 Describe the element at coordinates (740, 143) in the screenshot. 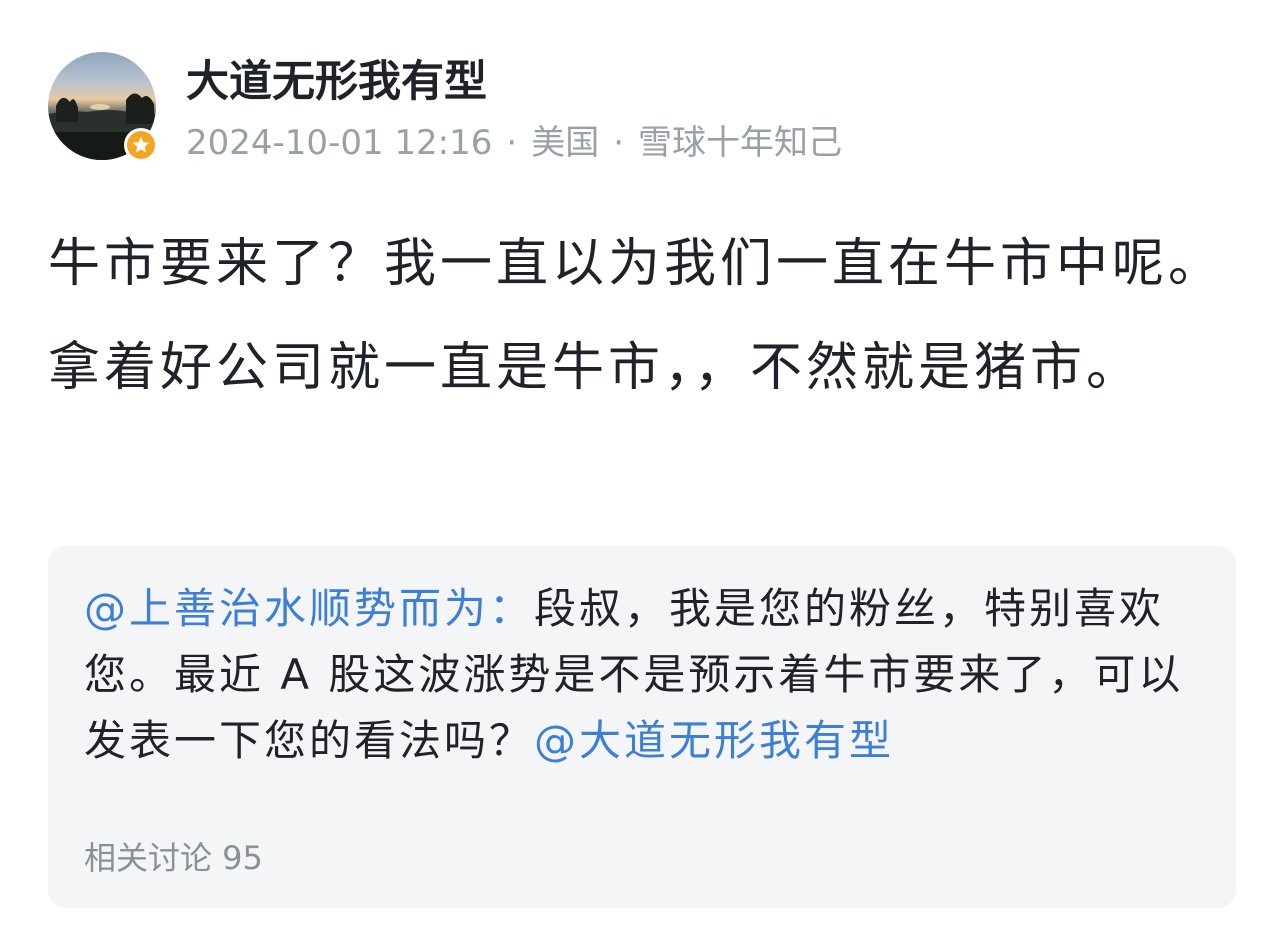

I see `relation-label: 雪球十年知己` at that location.